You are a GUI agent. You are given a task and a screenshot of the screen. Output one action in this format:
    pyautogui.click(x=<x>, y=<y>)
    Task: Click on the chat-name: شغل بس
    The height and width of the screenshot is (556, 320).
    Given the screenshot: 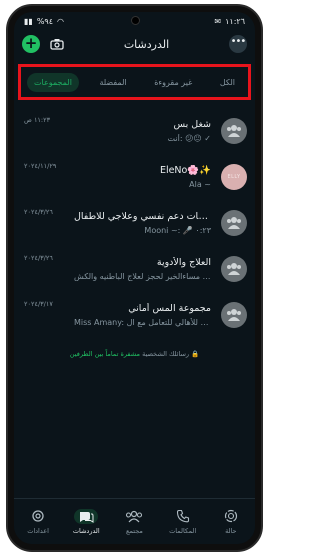 What is the action you would take?
    pyautogui.click(x=192, y=124)
    